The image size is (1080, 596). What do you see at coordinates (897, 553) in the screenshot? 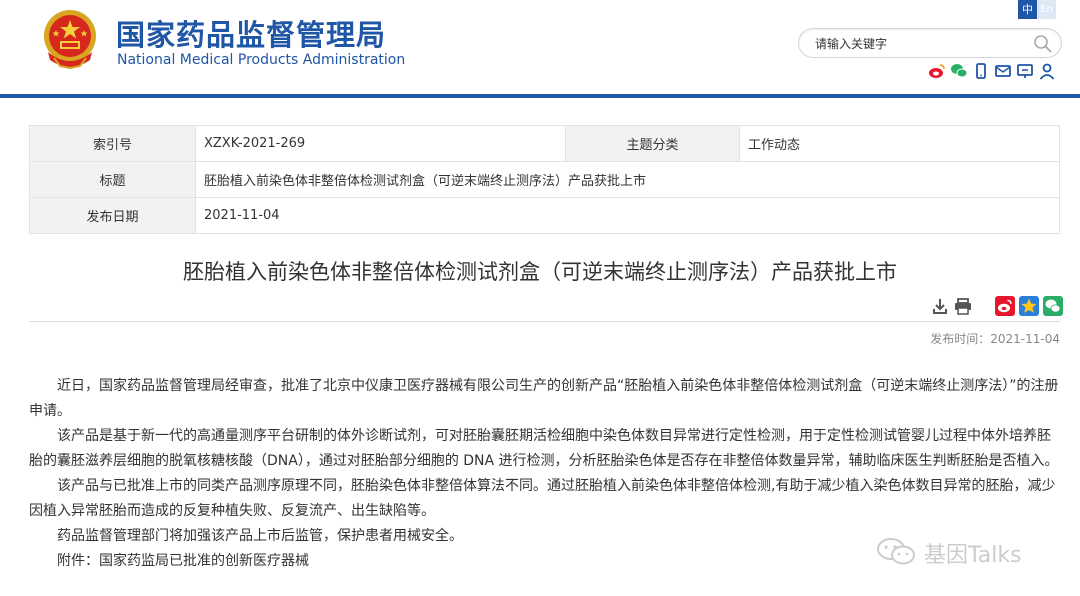
I see `wechat-watermark-icon` at bounding box center [897, 553].